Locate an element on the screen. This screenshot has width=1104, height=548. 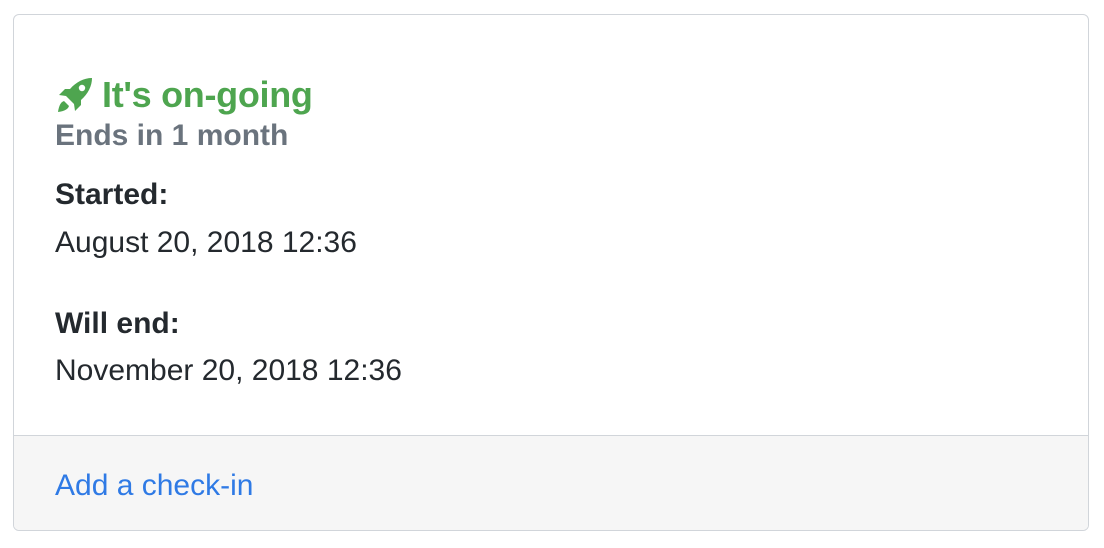
status-heading: It's on-going is located at coordinates (184, 95).